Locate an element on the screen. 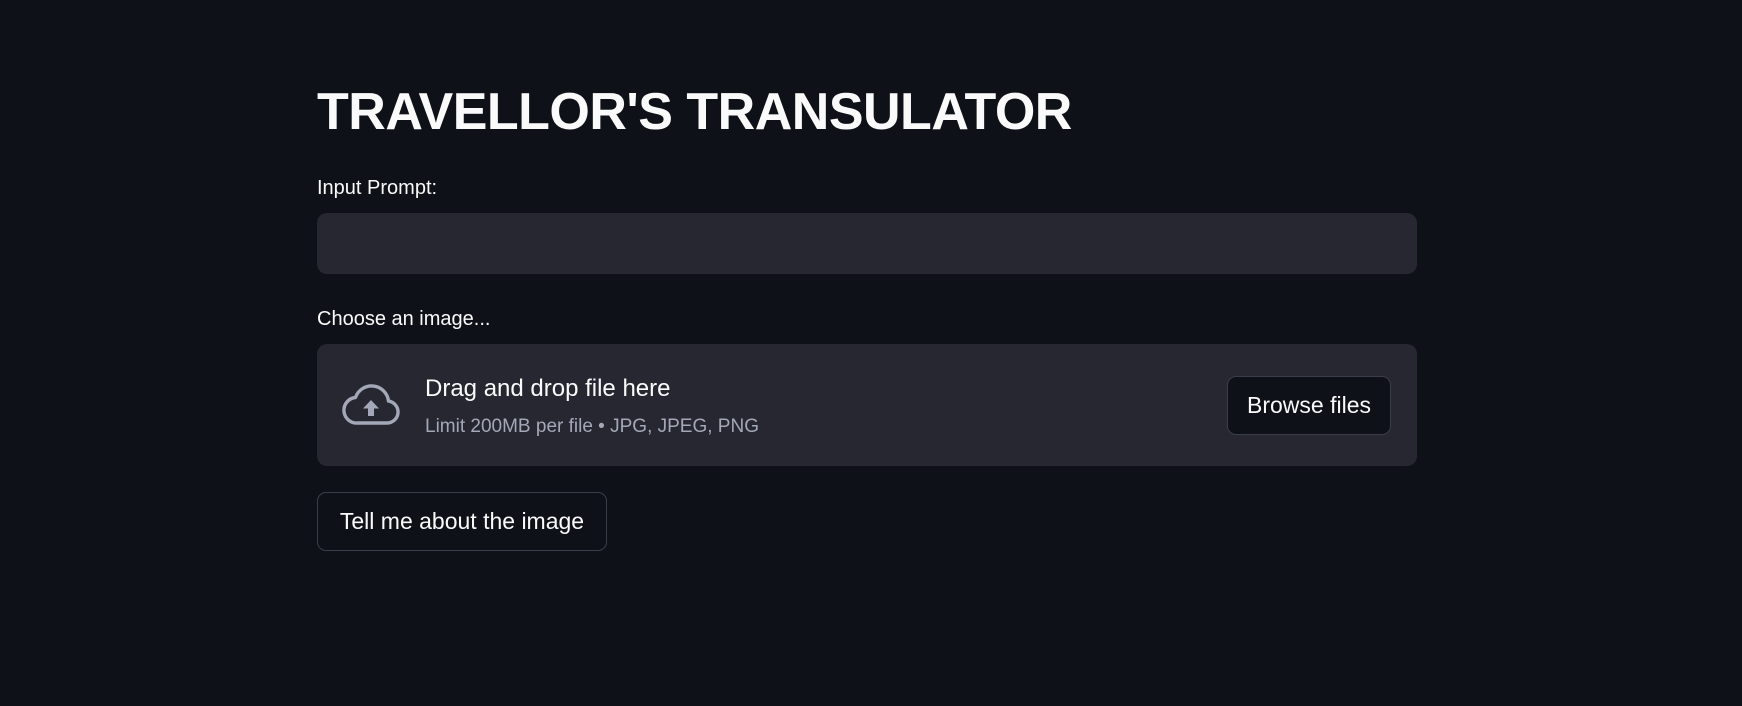 Image resolution: width=1742 pixels, height=706 pixels. input-prompt-field is located at coordinates (867, 243).